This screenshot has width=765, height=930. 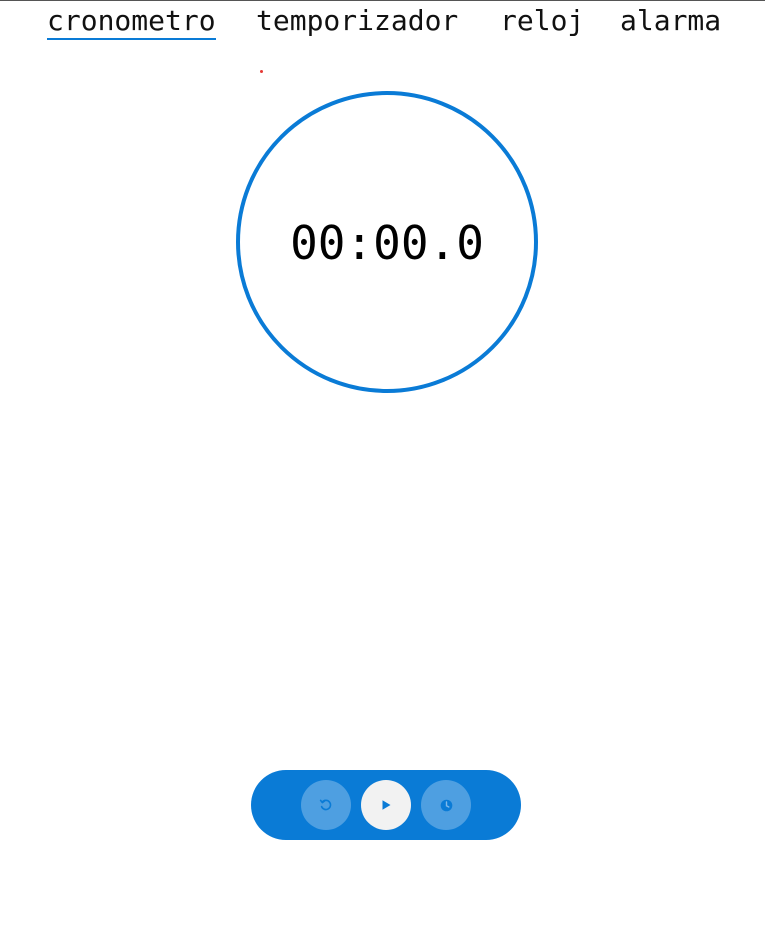 What do you see at coordinates (261, 71) in the screenshot?
I see `red-marker-dot` at bounding box center [261, 71].